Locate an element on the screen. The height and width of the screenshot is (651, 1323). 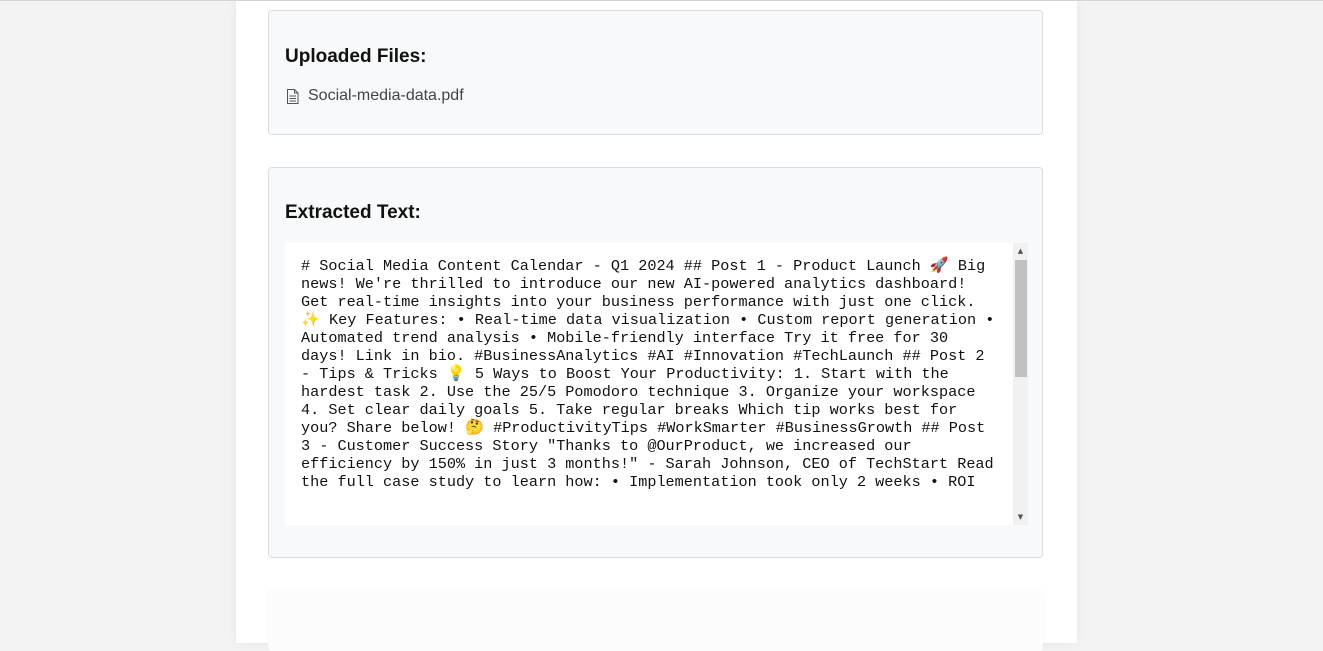
uploaded-files-card: Uploaded Files: Social-media-data.pdf is located at coordinates (655, 72).